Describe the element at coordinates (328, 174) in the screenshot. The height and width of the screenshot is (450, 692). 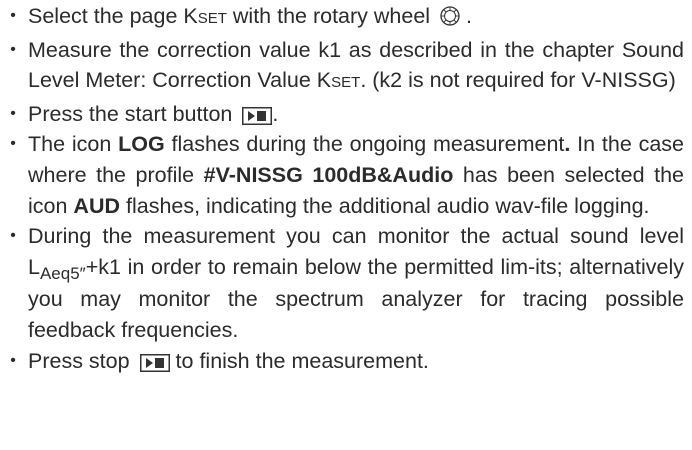
I see `profile-name: #V-NISSG 100dB&Audio` at that location.